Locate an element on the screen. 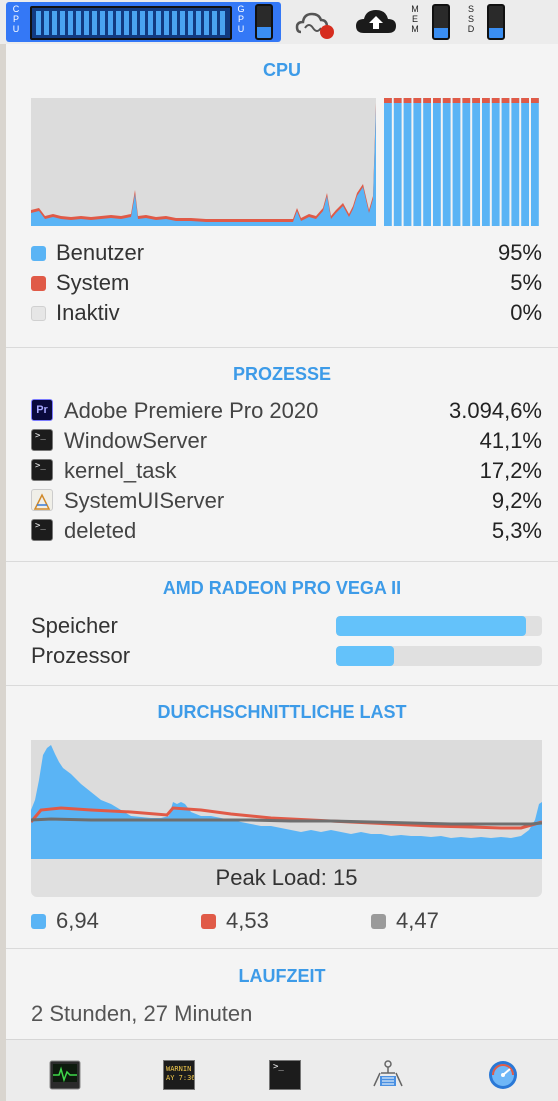 The height and width of the screenshot is (1101, 558). load-average-graph is located at coordinates (286, 799).